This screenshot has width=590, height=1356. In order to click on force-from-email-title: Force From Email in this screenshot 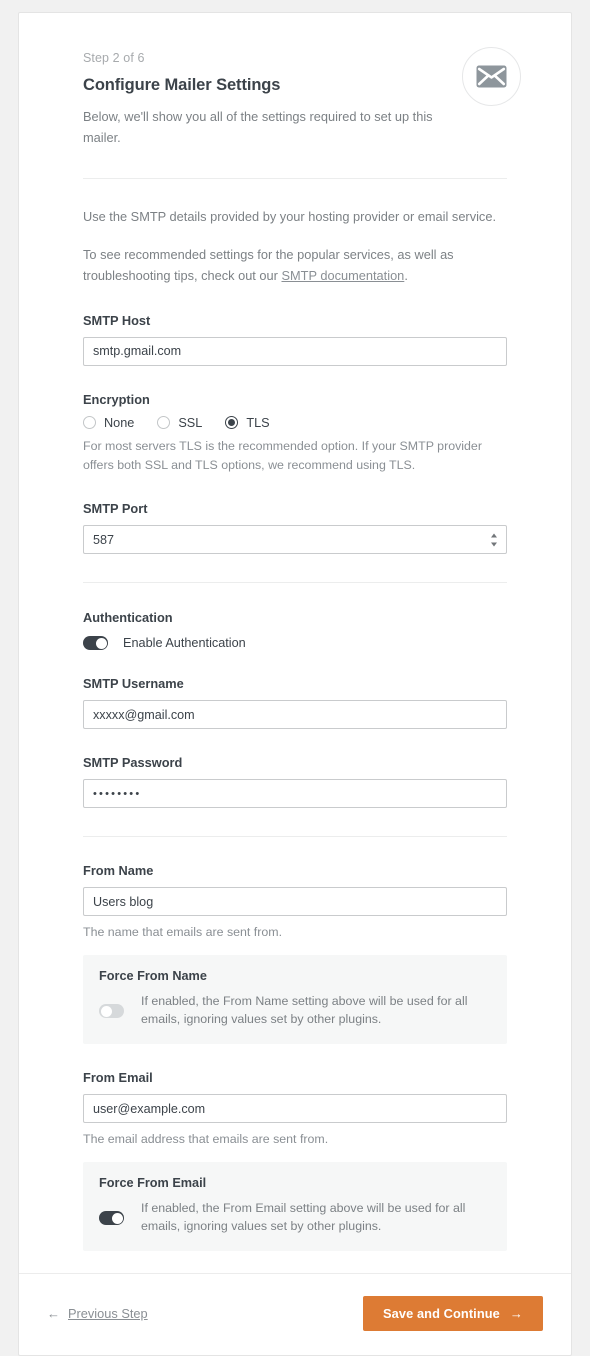, I will do `click(153, 1183)`.